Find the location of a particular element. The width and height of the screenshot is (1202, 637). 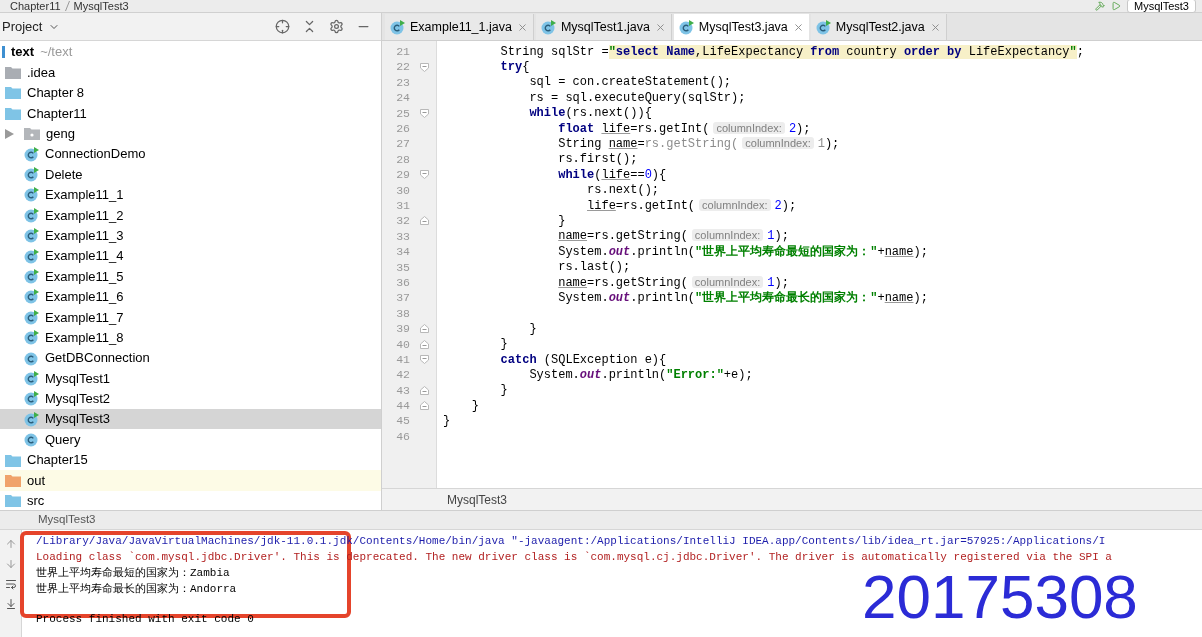

code-line: catch (SQLException e){ is located at coordinates (583, 360).